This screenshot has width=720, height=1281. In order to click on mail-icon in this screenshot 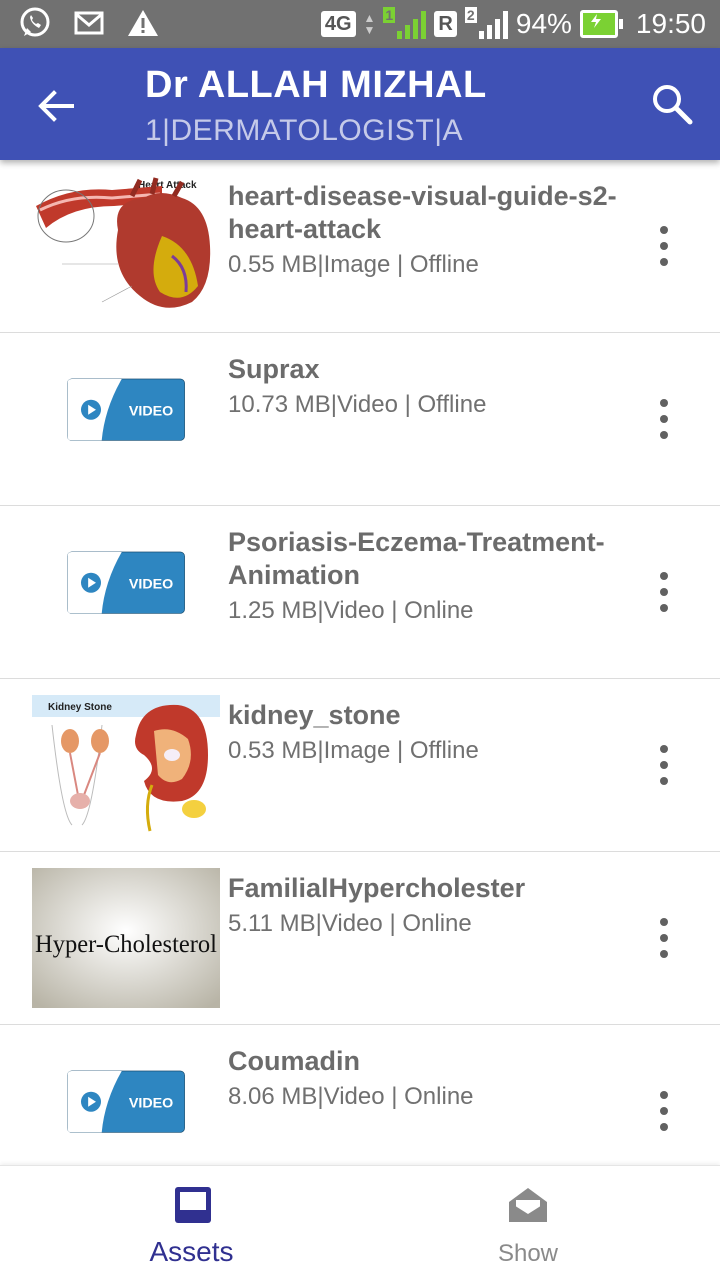, I will do `click(89, 23)`.